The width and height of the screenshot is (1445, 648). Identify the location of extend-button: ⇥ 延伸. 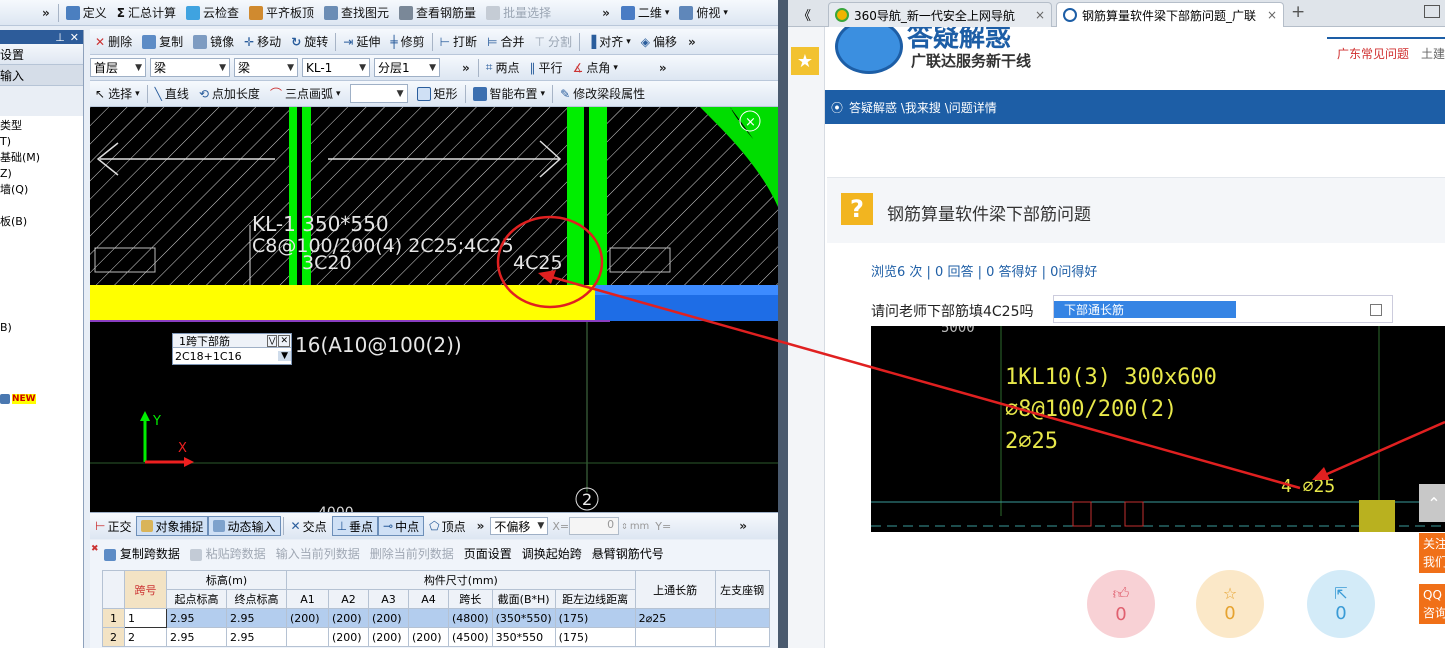
(361, 42).